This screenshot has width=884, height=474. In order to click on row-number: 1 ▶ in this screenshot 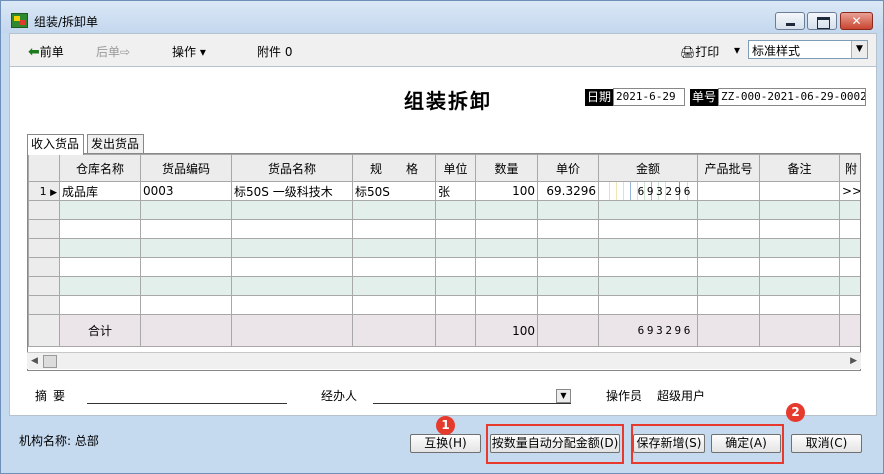, I will do `click(44, 191)`.